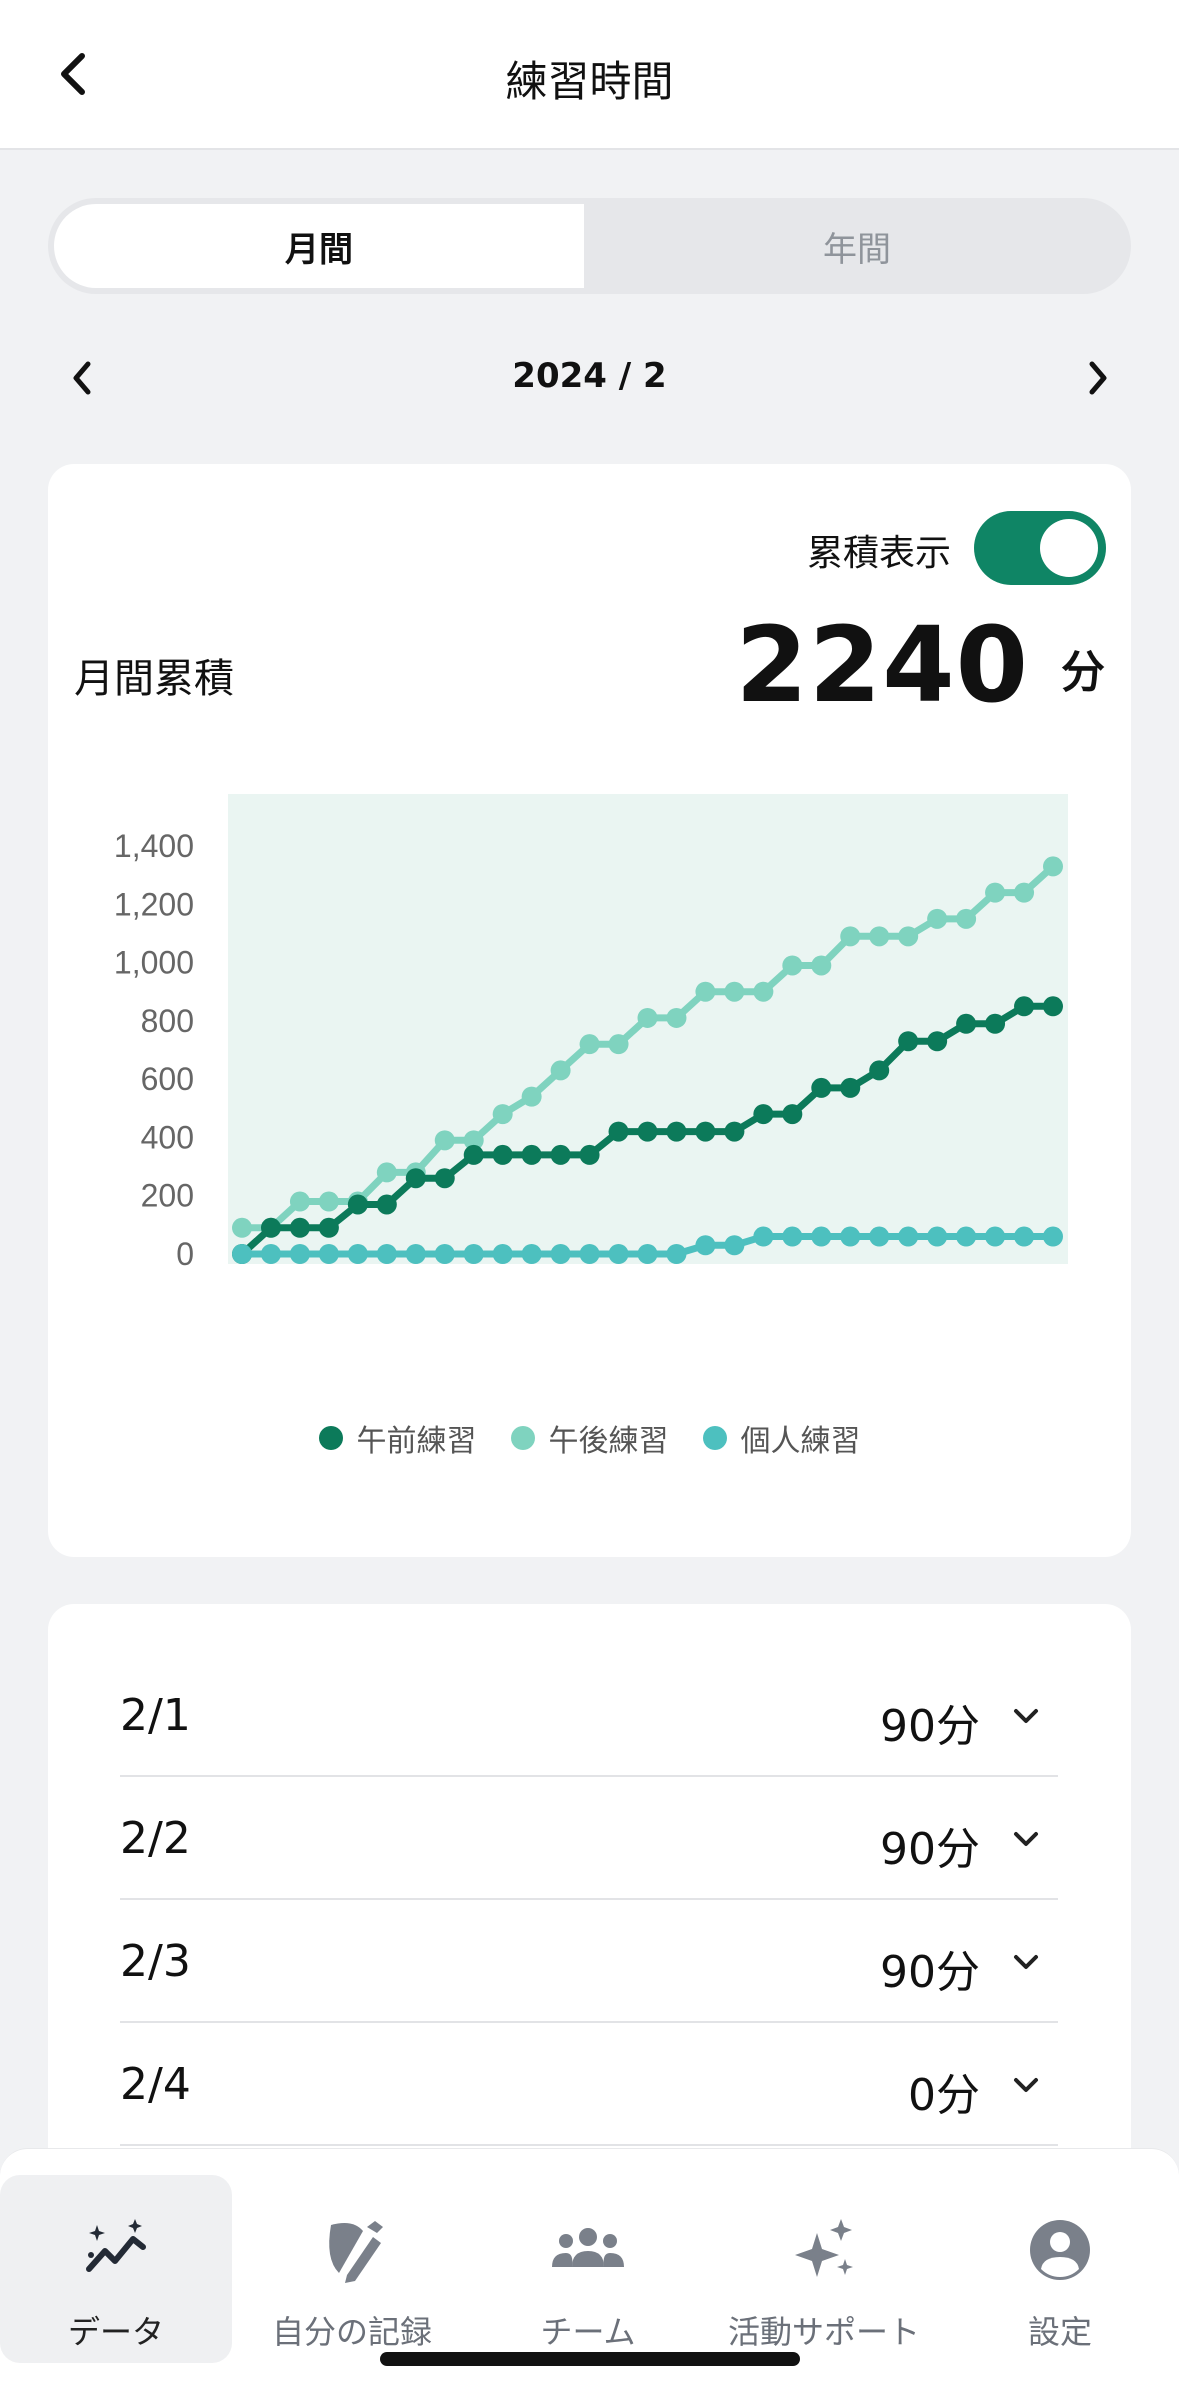 The width and height of the screenshot is (1179, 2387). I want to click on nav-item-activity-support: 活動サポート, so click(824, 2269).